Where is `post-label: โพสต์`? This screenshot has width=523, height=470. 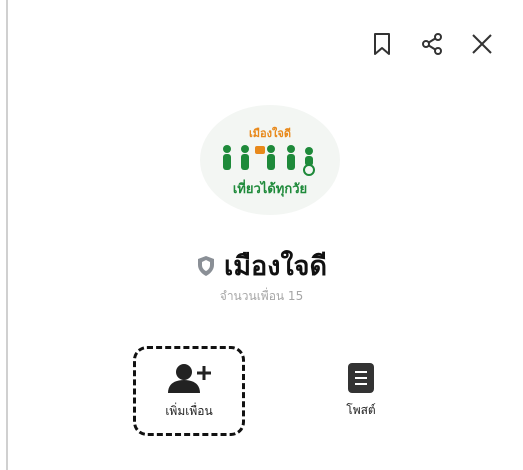 post-label: โพสต์ is located at coordinates (361, 409).